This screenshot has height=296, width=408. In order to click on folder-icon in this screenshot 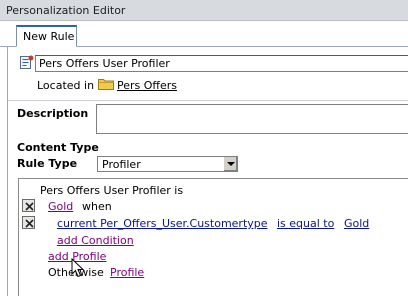, I will do `click(106, 84)`.